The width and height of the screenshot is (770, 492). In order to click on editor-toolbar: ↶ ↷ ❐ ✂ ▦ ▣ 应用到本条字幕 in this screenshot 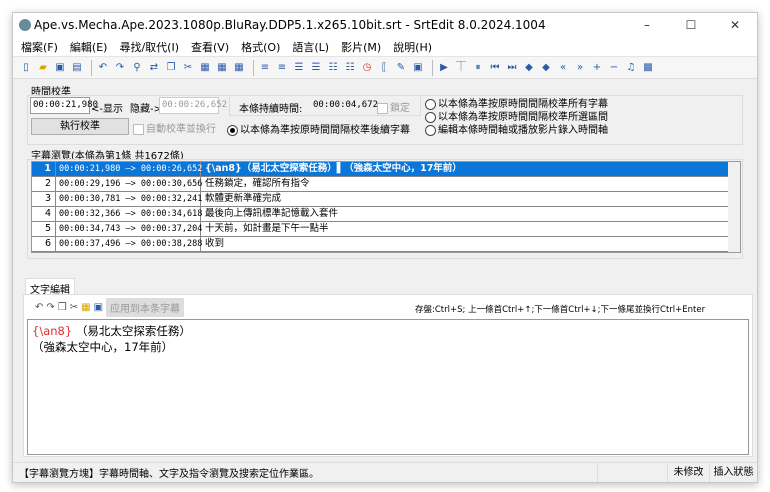, I will do `click(110, 307)`.